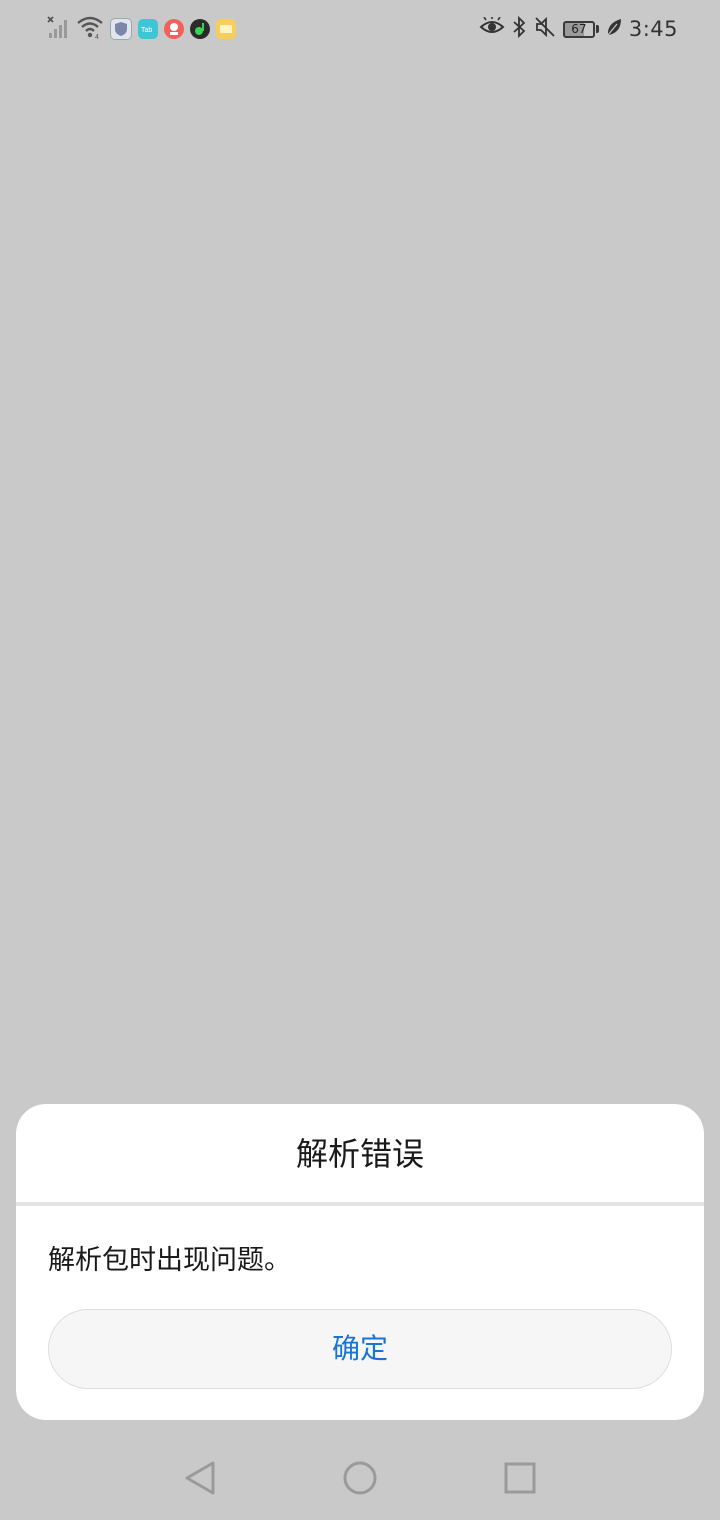 This screenshot has height=1520, width=720. I want to click on mute-icon, so click(545, 29).